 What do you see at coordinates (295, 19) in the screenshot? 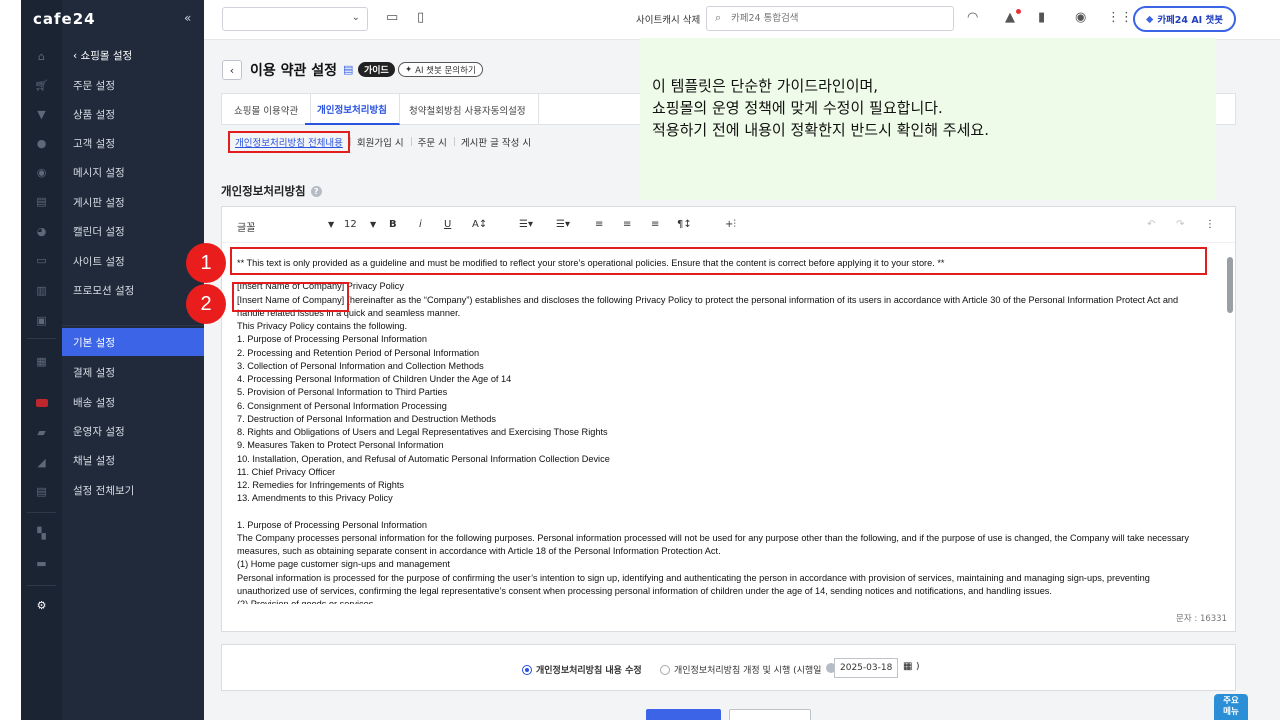
I see `shop-selector: ⌄` at bounding box center [295, 19].